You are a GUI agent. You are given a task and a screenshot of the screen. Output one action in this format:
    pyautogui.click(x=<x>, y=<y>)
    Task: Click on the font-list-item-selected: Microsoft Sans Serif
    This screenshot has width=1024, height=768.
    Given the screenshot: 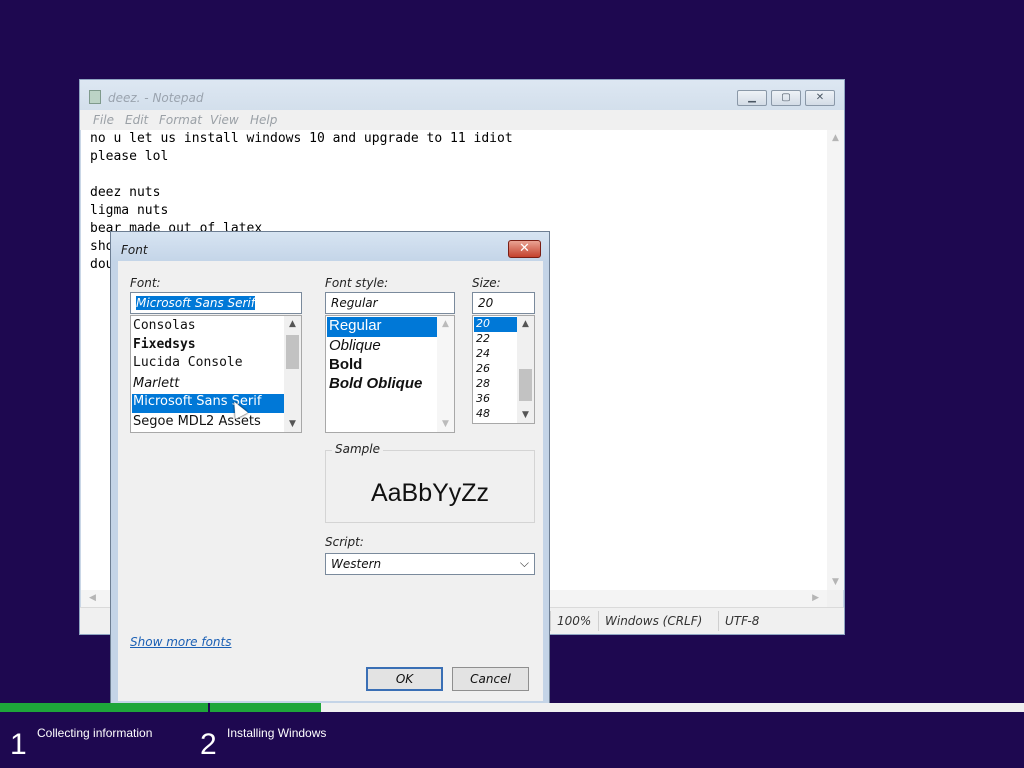 What is the action you would take?
    pyautogui.click(x=208, y=403)
    